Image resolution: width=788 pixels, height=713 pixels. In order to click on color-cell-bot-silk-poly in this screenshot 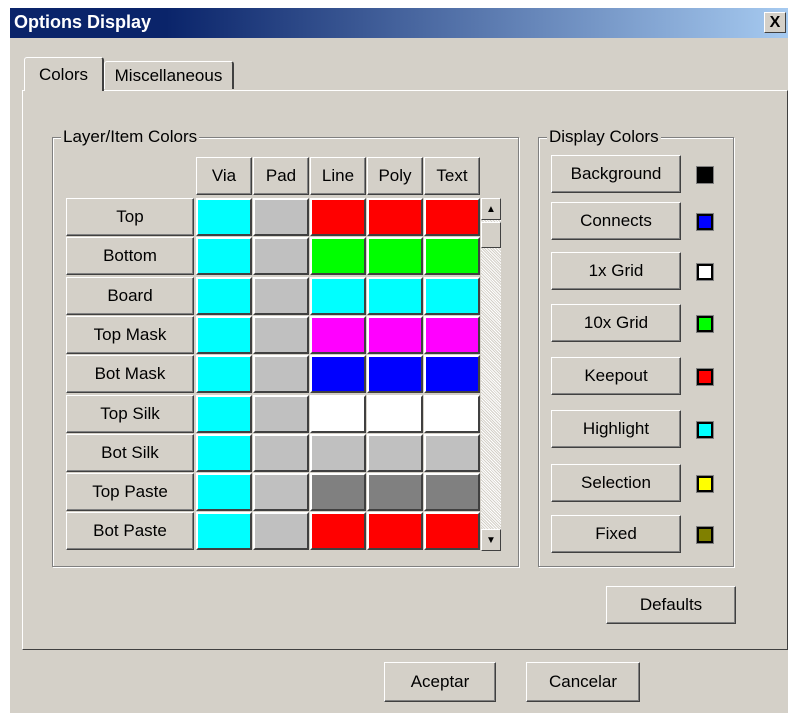, I will do `click(395, 453)`.